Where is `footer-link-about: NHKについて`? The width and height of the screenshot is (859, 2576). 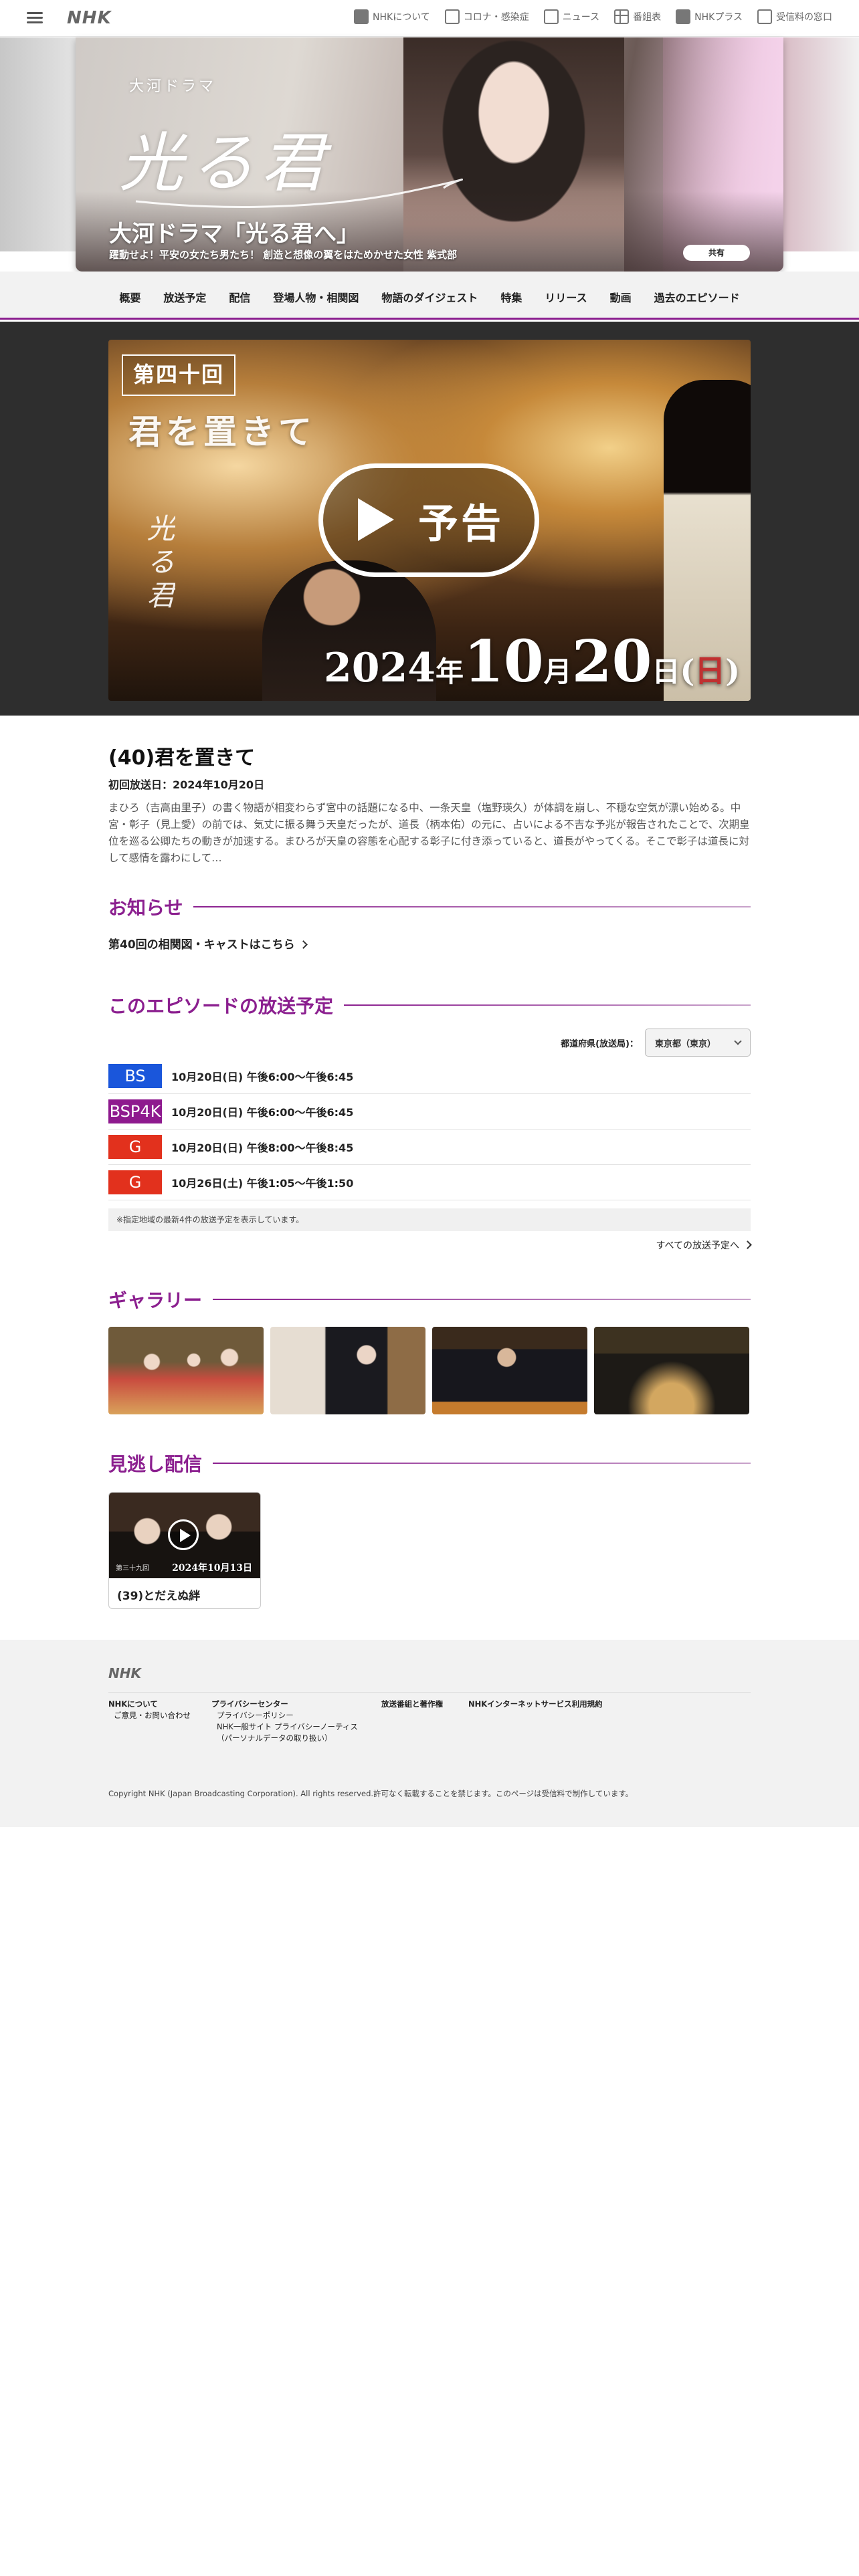
footer-link-about: NHKについて is located at coordinates (149, 1705).